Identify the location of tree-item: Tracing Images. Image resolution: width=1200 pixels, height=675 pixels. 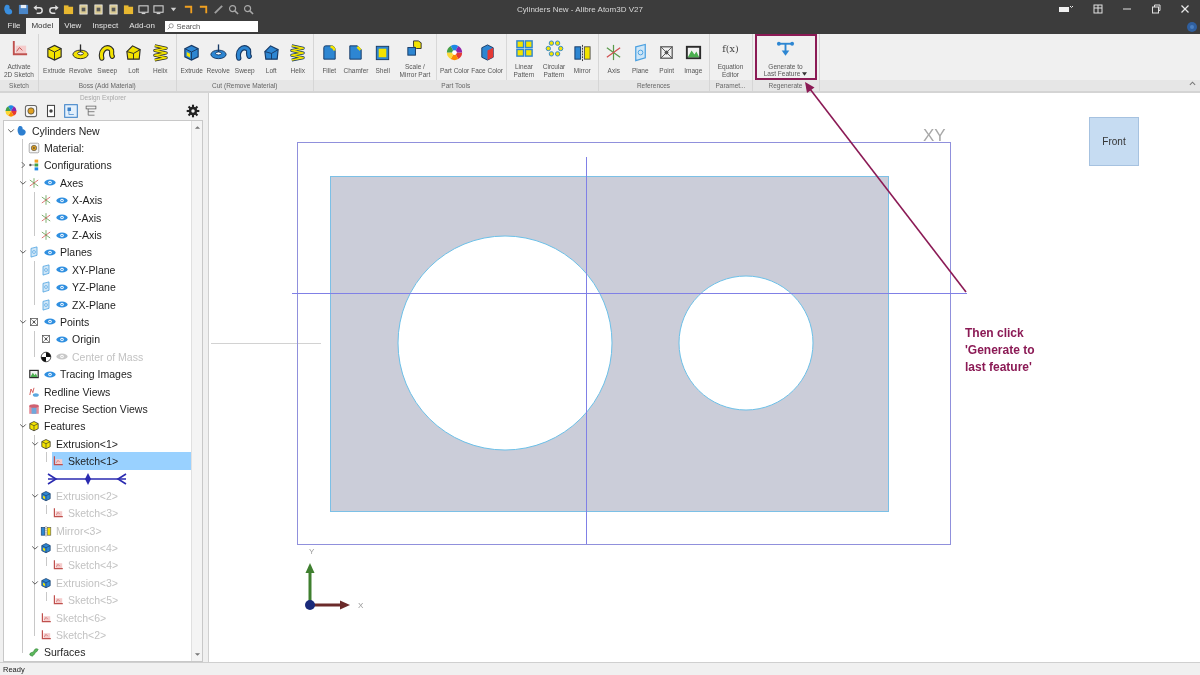
(109, 374).